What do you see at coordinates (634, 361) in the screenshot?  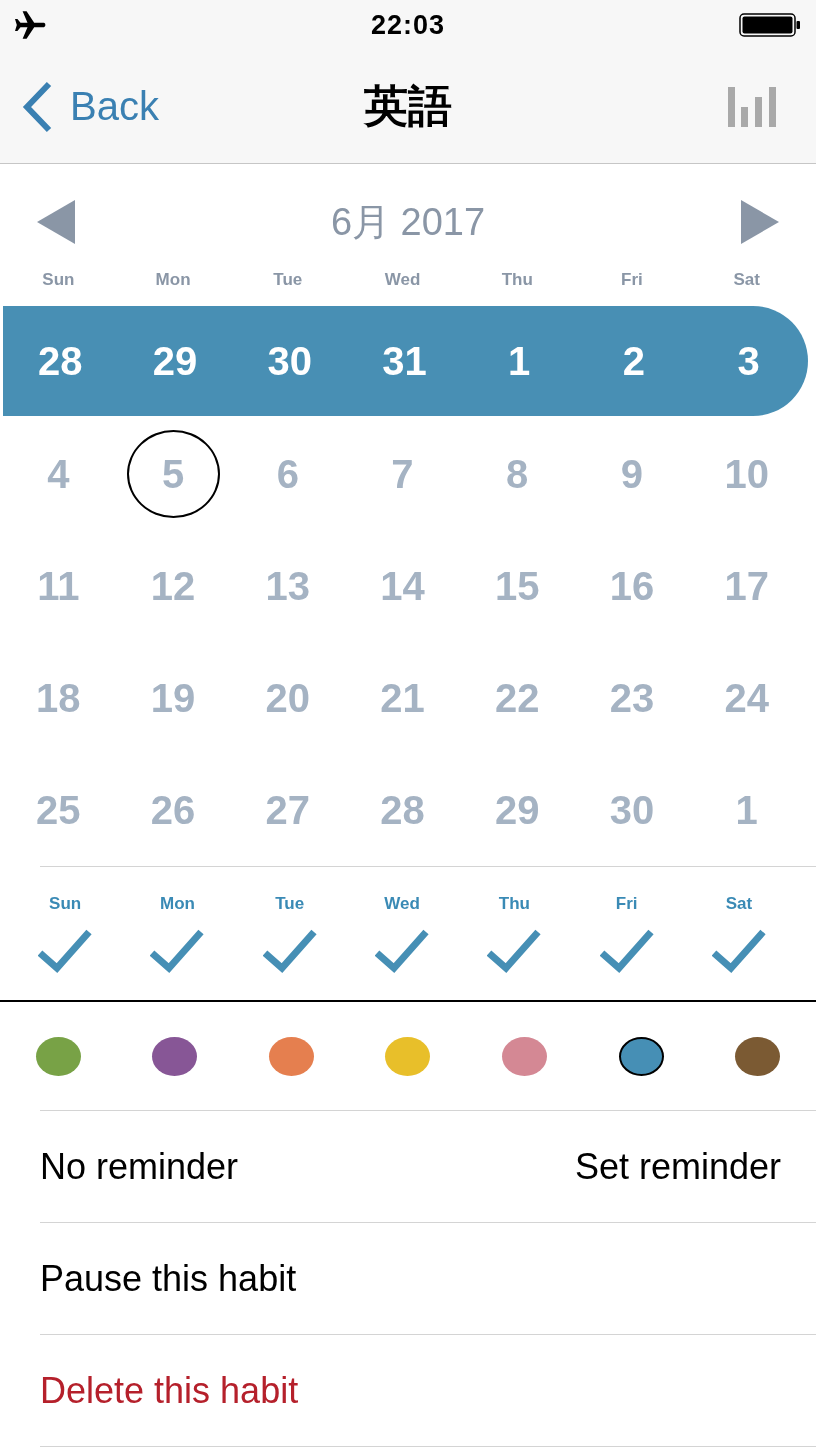 I see `day-number: 2` at bounding box center [634, 361].